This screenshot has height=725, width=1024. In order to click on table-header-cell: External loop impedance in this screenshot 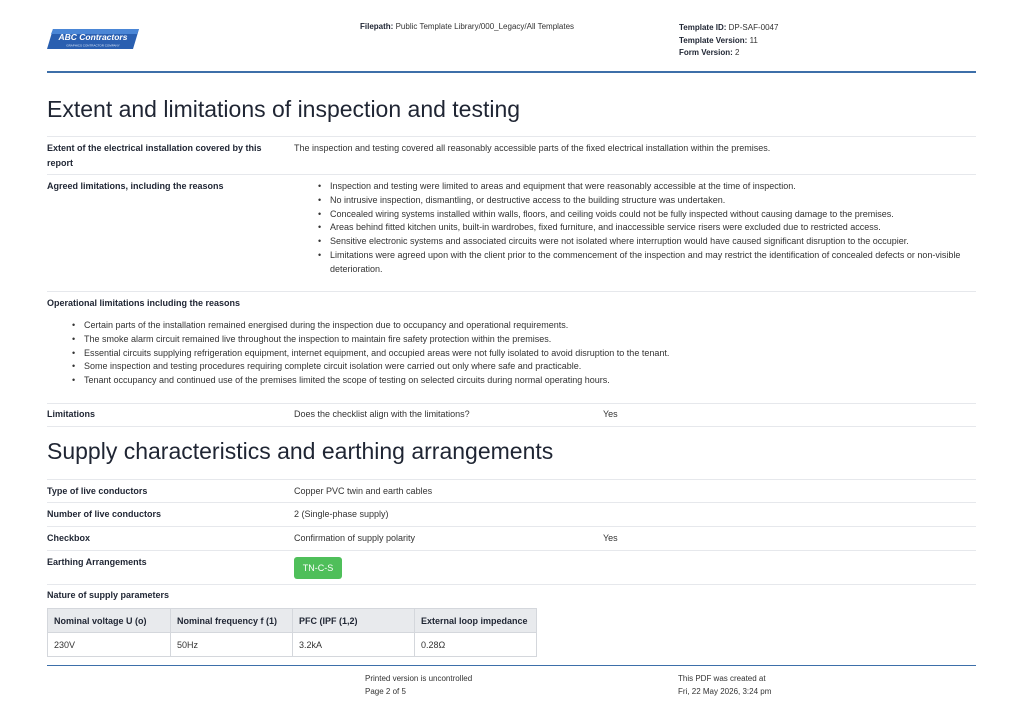, I will do `click(475, 620)`.